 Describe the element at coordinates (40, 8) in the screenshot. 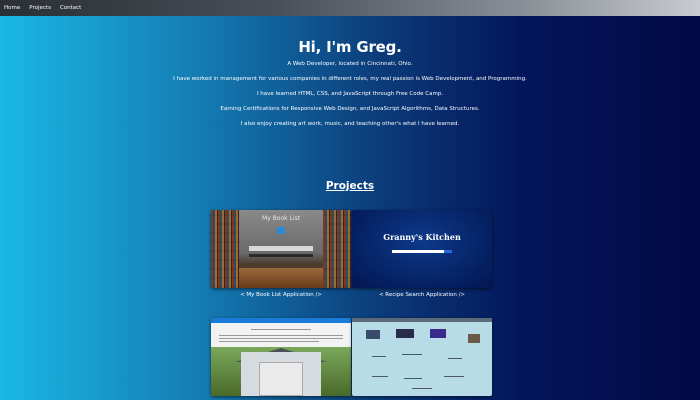

I see `nav-projects-link: Projects` at that location.